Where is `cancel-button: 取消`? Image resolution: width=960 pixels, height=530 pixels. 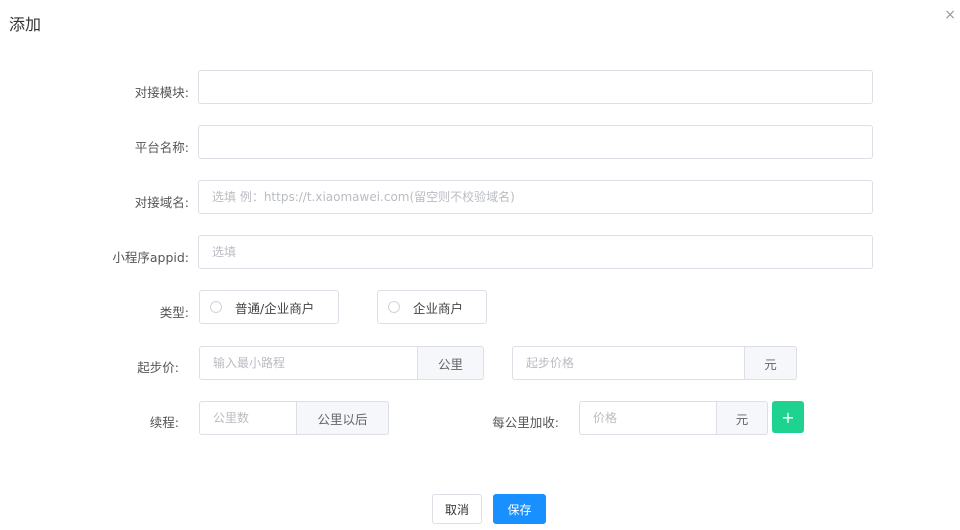 cancel-button: 取消 is located at coordinates (457, 509).